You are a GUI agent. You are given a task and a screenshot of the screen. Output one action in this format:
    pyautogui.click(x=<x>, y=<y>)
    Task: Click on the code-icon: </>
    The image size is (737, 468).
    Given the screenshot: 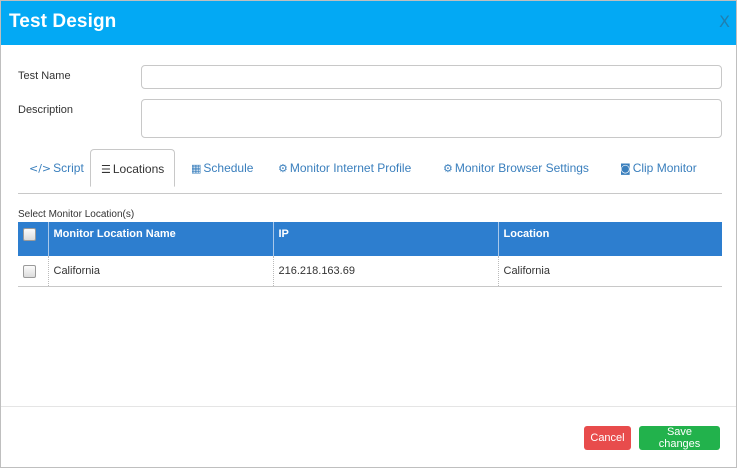 What is the action you would take?
    pyautogui.click(x=40, y=168)
    